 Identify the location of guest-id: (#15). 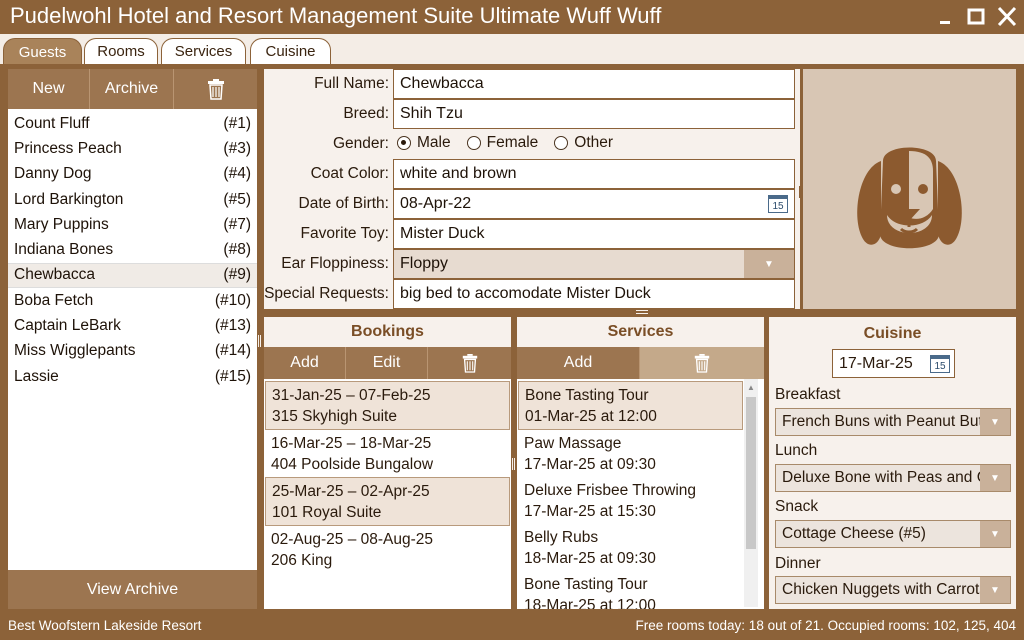
(232, 376).